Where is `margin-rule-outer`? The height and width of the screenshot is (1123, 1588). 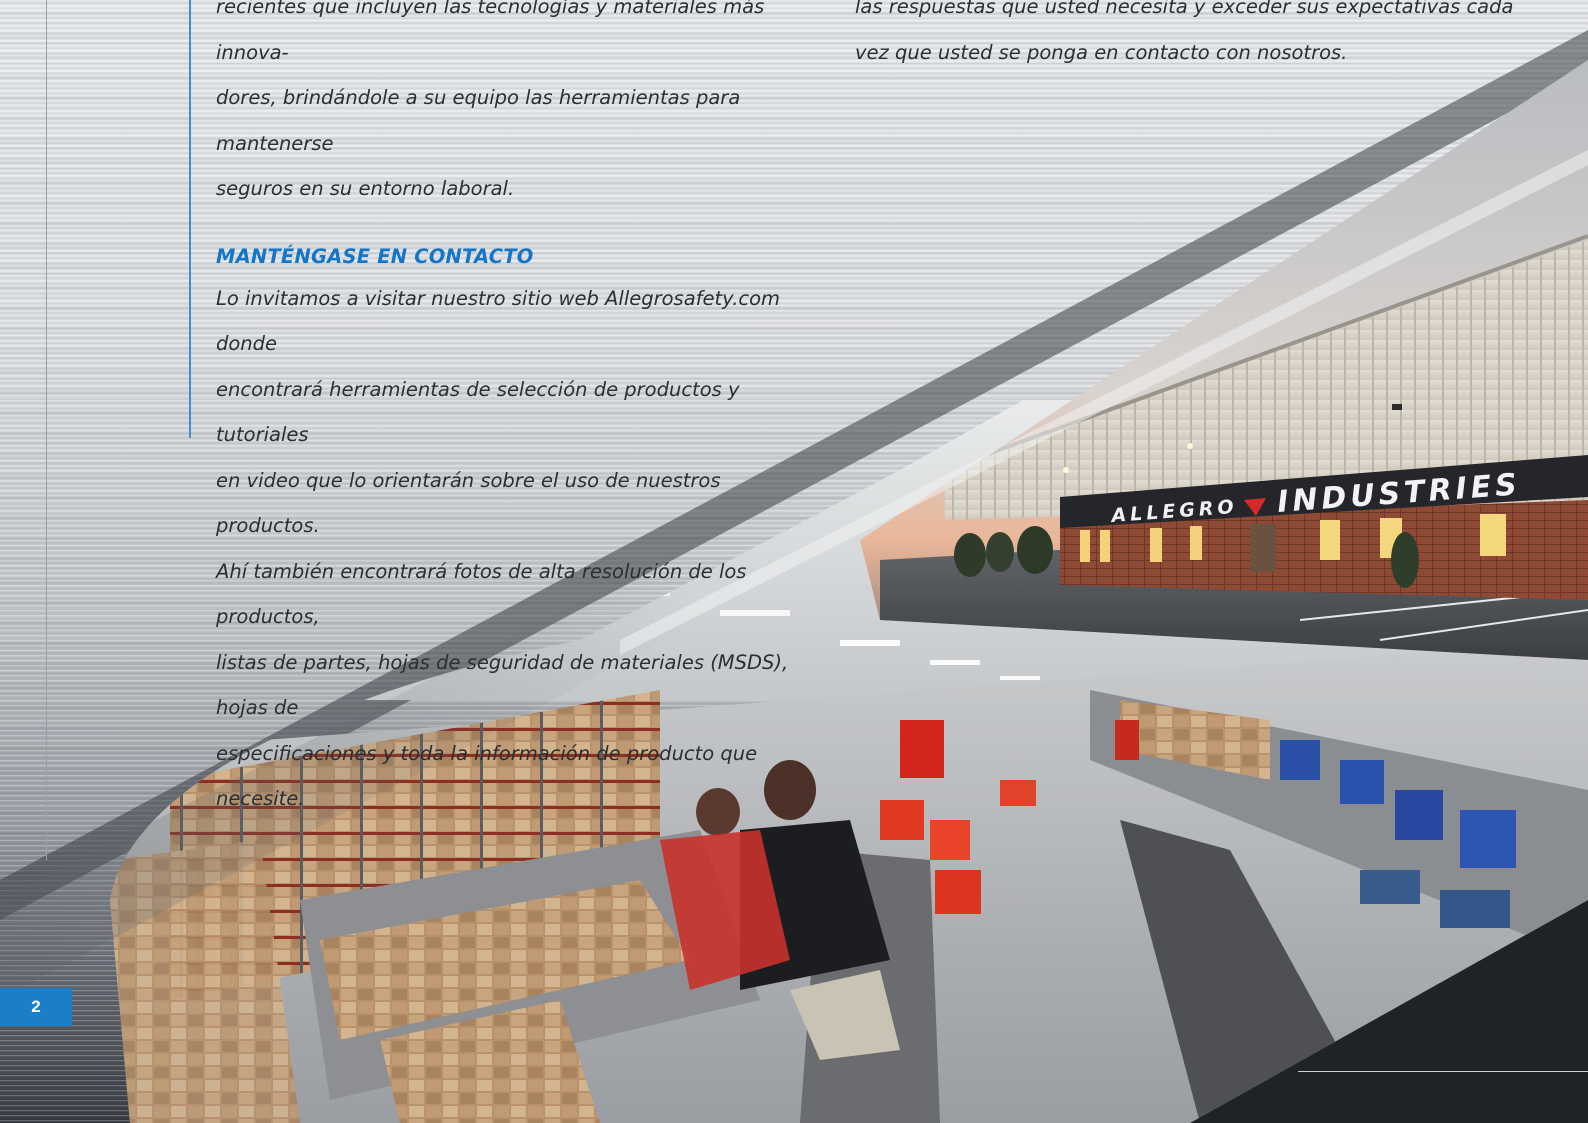 margin-rule-outer is located at coordinates (46, 430).